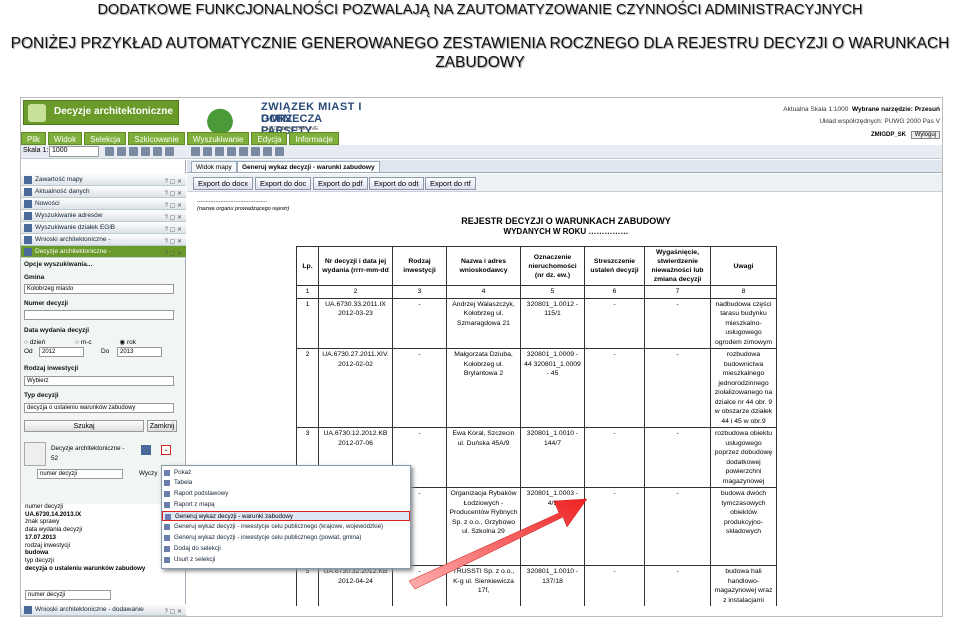 This screenshot has height=617, width=960. What do you see at coordinates (879, 121) in the screenshot?
I see `coord-text: Układ współrzędnych: PUWG 2000 Pas V` at bounding box center [879, 121].